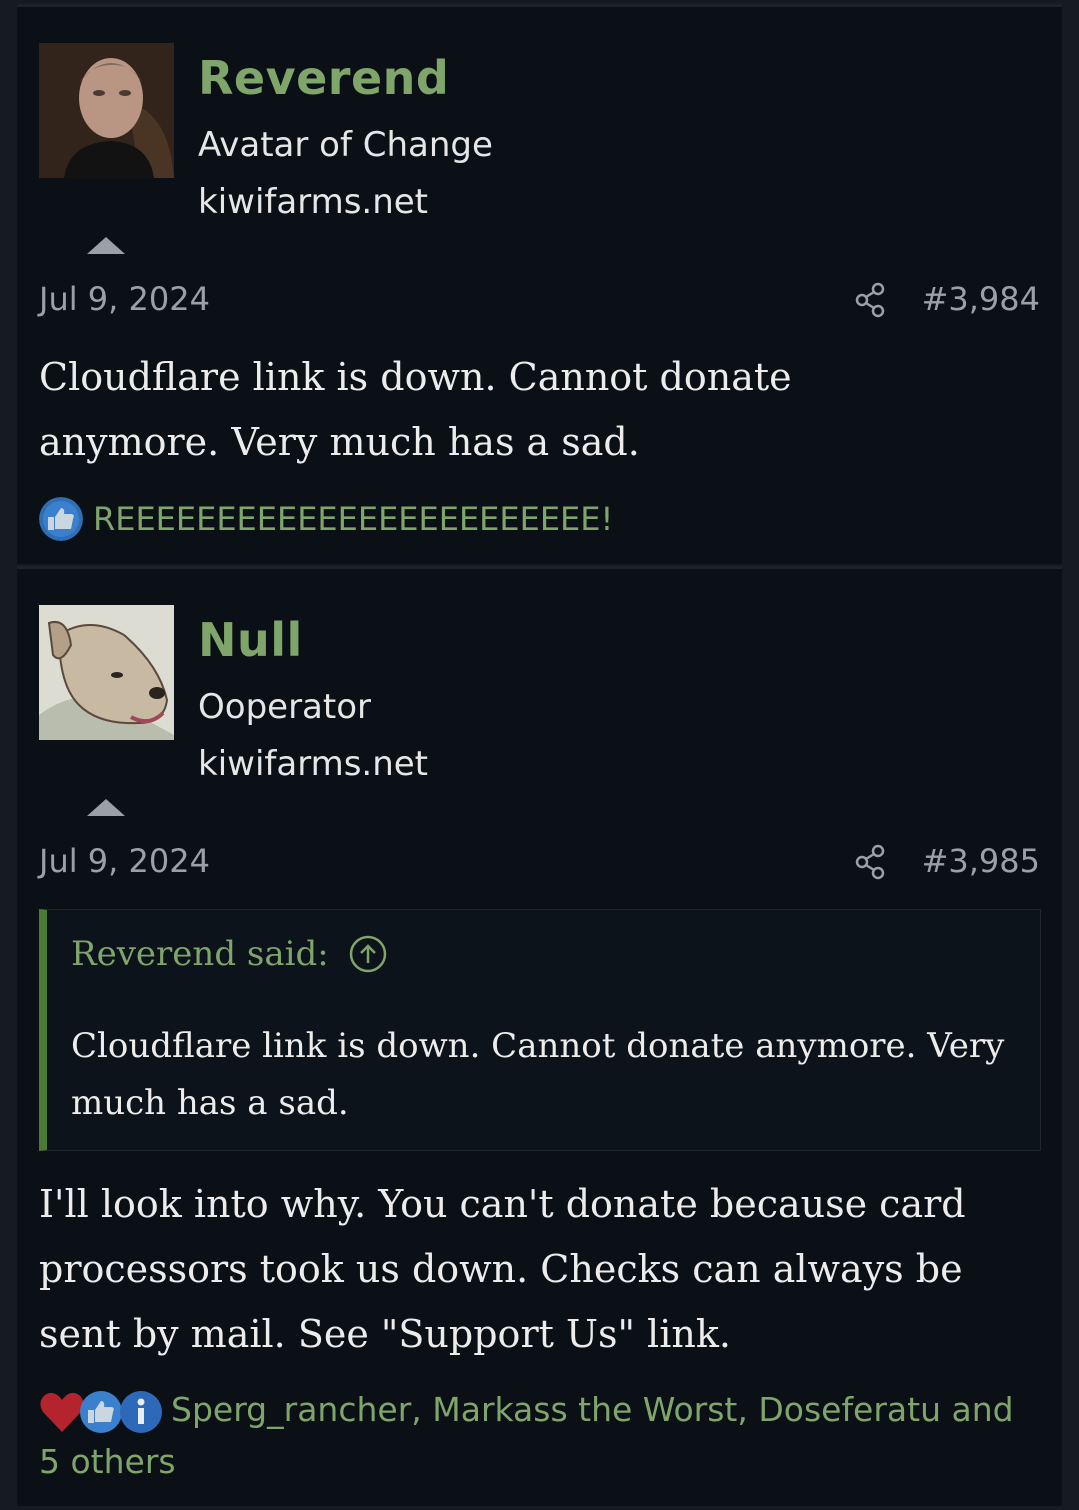 The width and height of the screenshot is (1079, 1510). I want to click on username: Null, so click(250, 640).